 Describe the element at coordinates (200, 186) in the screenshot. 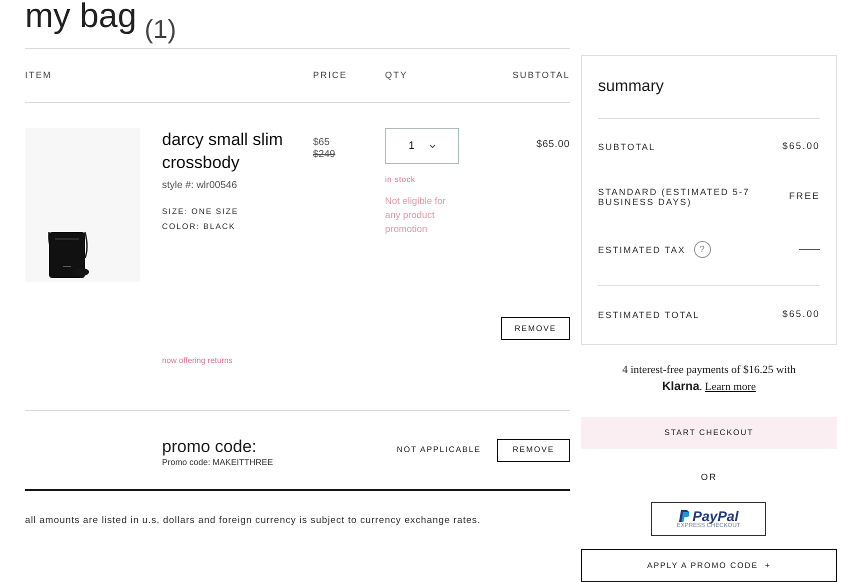

I see `product-style: style #: wlr00546` at that location.